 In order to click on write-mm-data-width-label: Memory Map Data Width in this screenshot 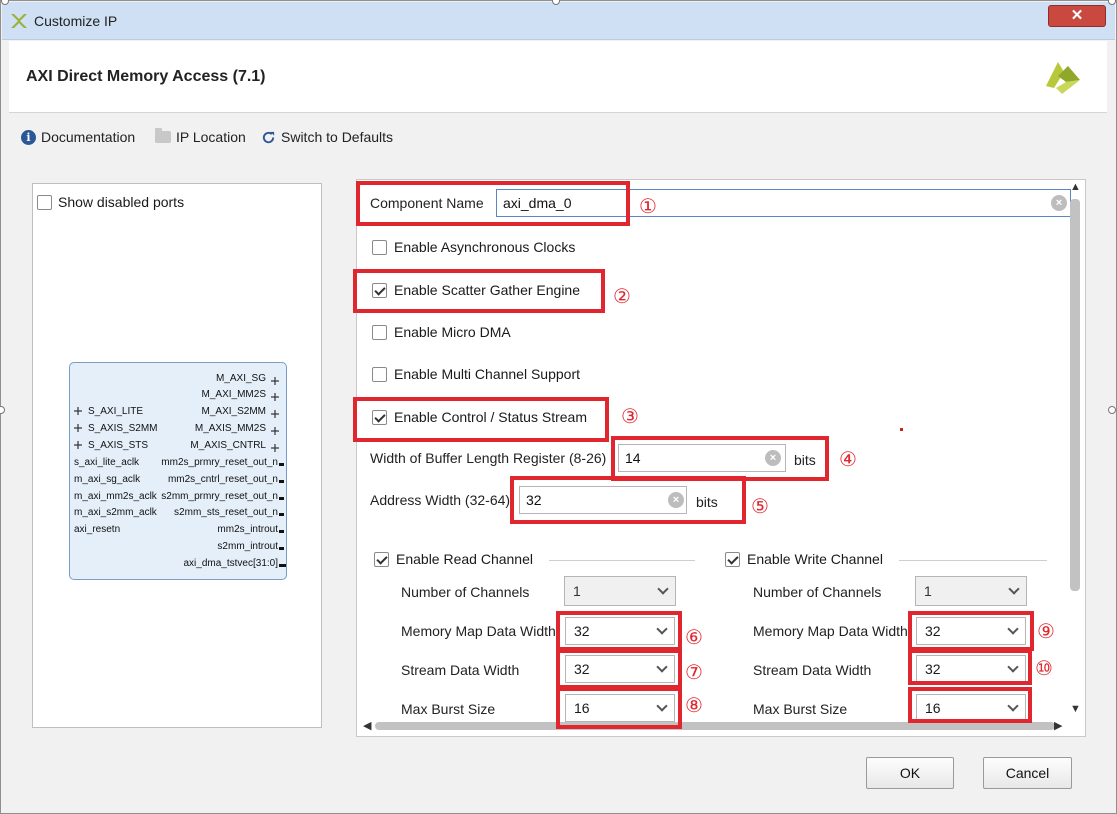, I will do `click(830, 631)`.